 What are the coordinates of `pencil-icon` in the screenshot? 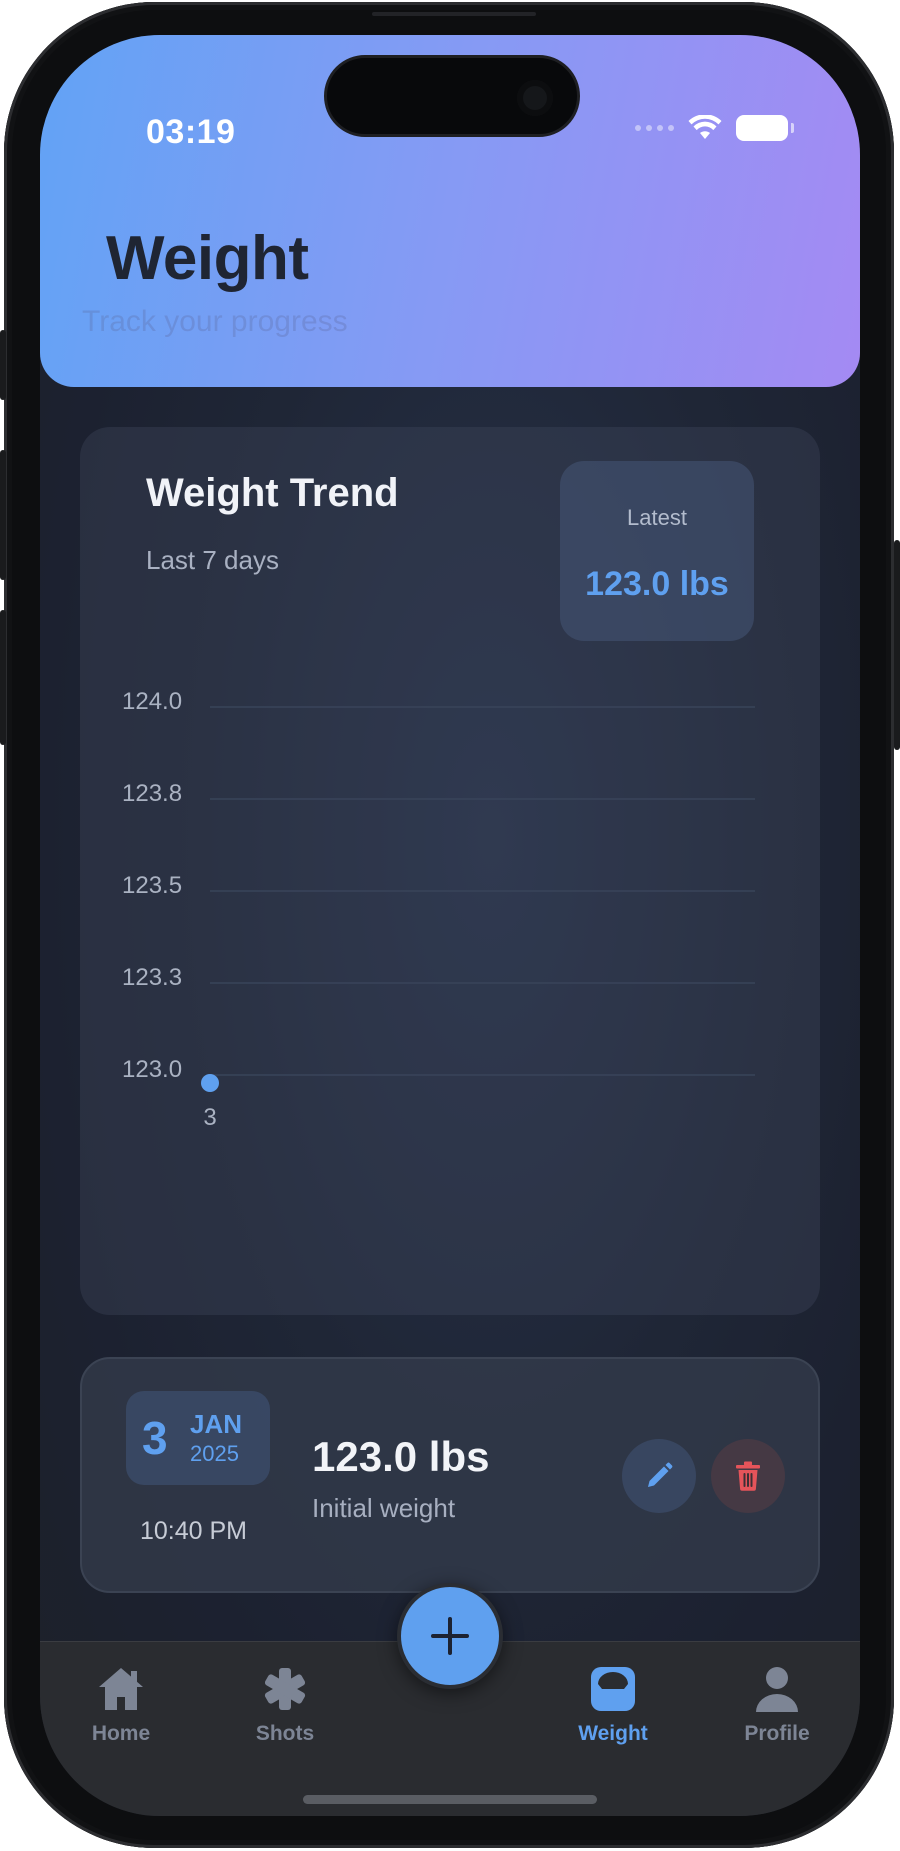 It's located at (660, 1474).